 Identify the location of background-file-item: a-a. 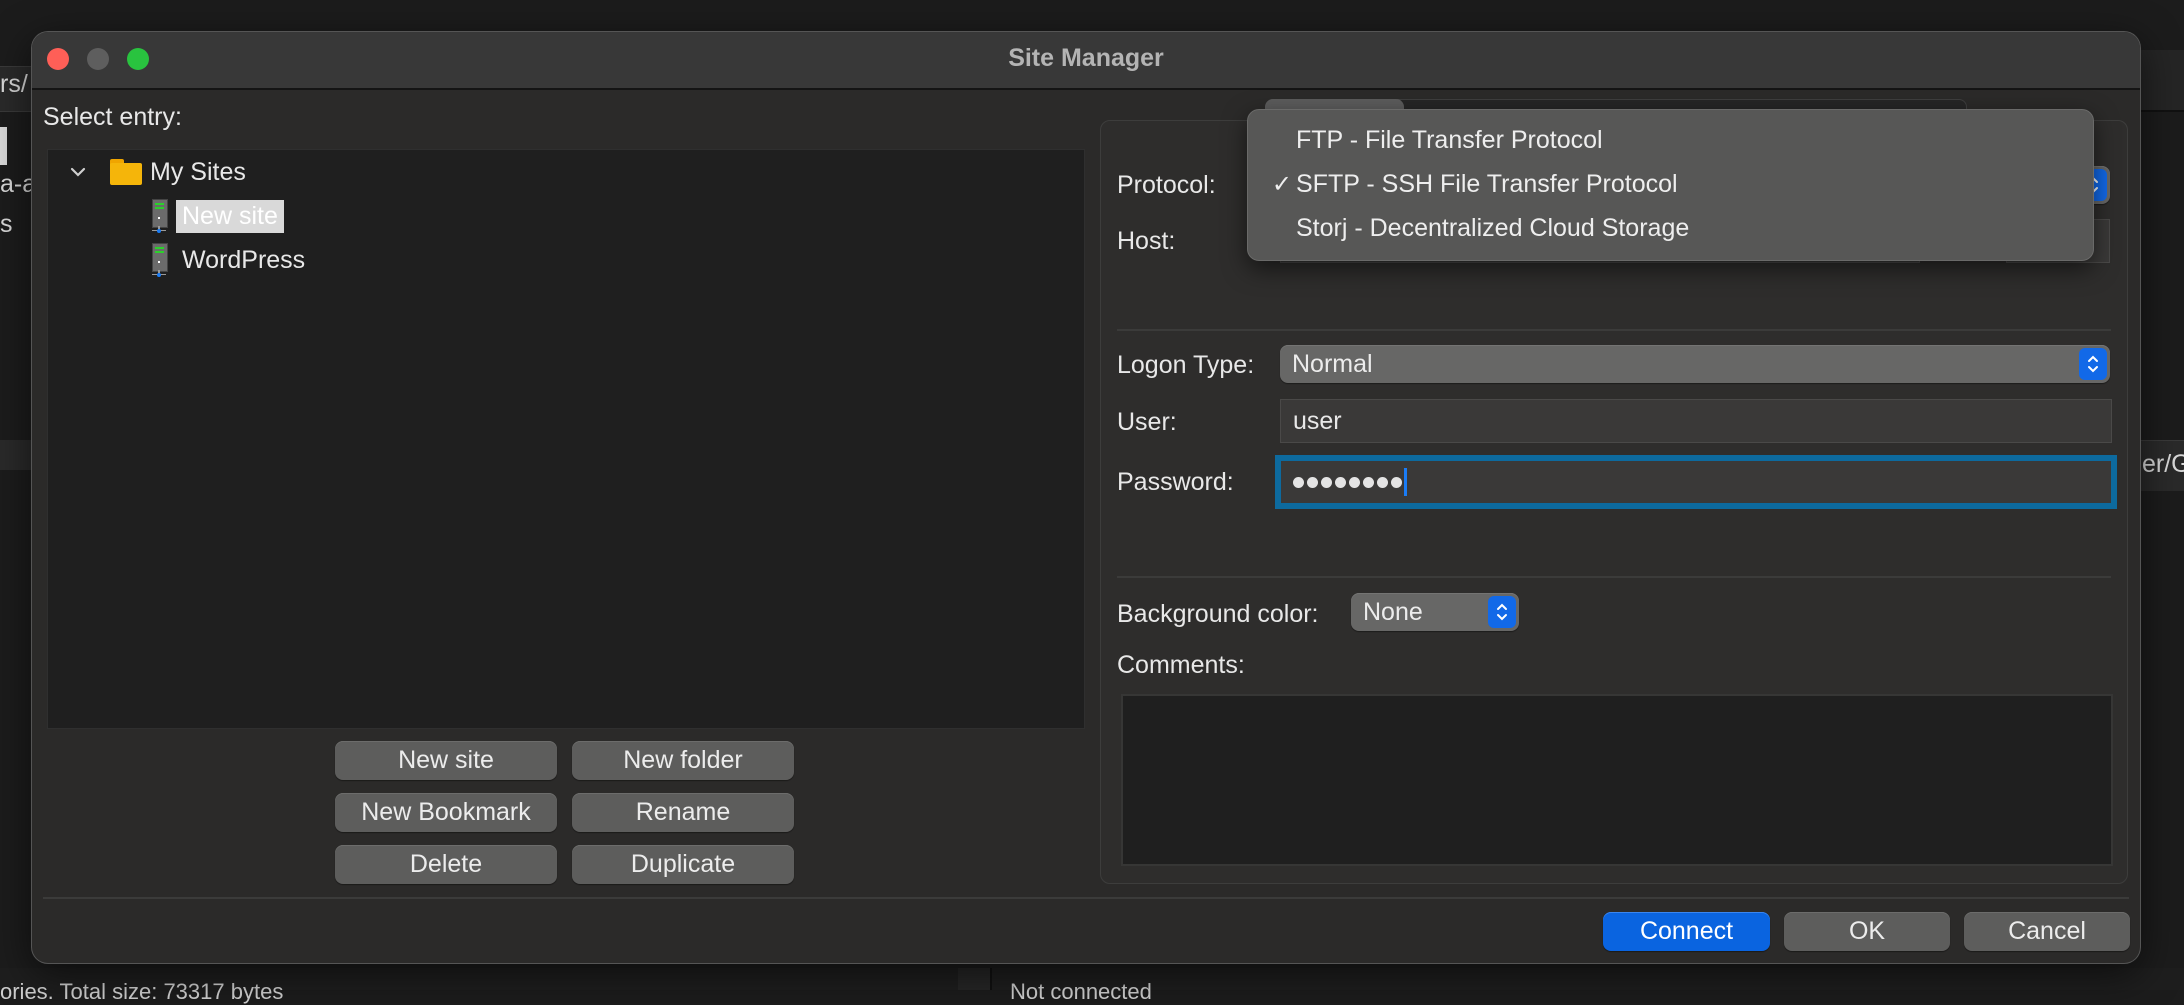
(16, 184).